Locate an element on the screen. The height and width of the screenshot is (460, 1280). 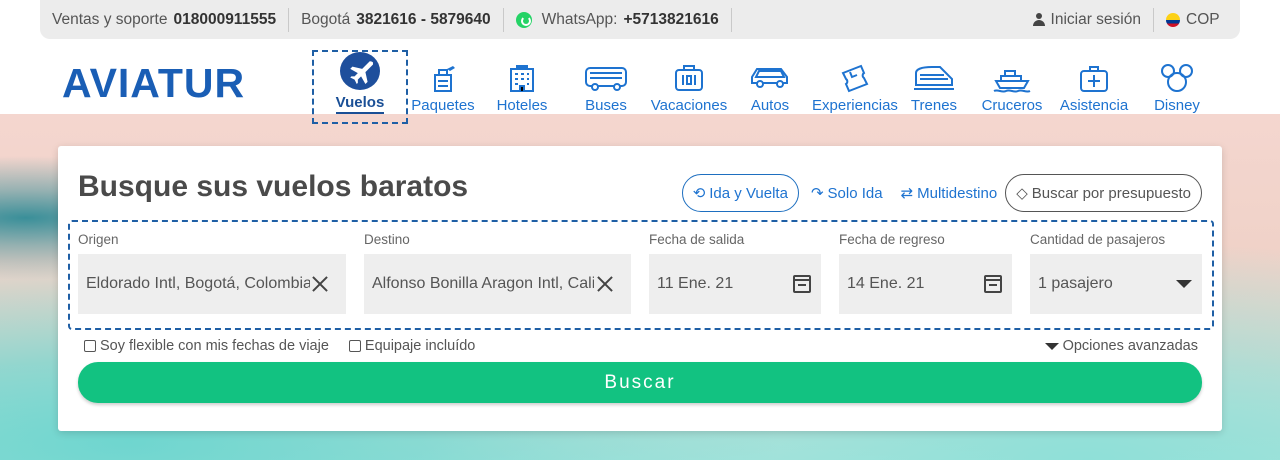
city-phones: Bogotá 3821616 - 5879640 is located at coordinates (396, 19).